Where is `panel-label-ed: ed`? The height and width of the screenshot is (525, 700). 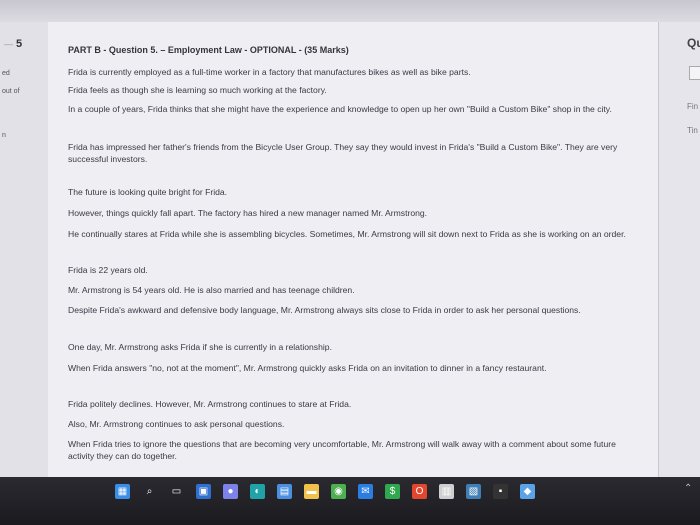
panel-label-ed: ed is located at coordinates (6, 73).